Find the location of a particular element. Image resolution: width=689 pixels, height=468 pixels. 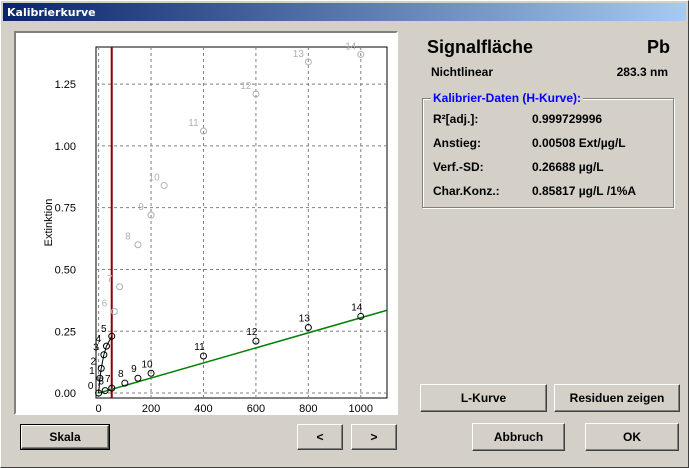

raw-point-label: 9 is located at coordinates (141, 207).